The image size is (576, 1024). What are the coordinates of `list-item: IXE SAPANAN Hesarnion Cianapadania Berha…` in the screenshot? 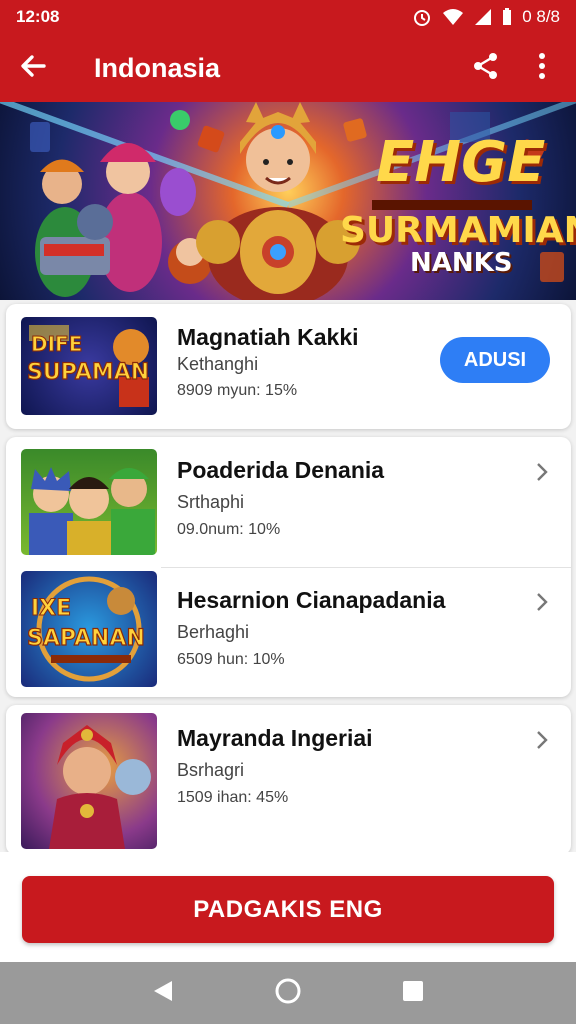 It's located at (288, 632).